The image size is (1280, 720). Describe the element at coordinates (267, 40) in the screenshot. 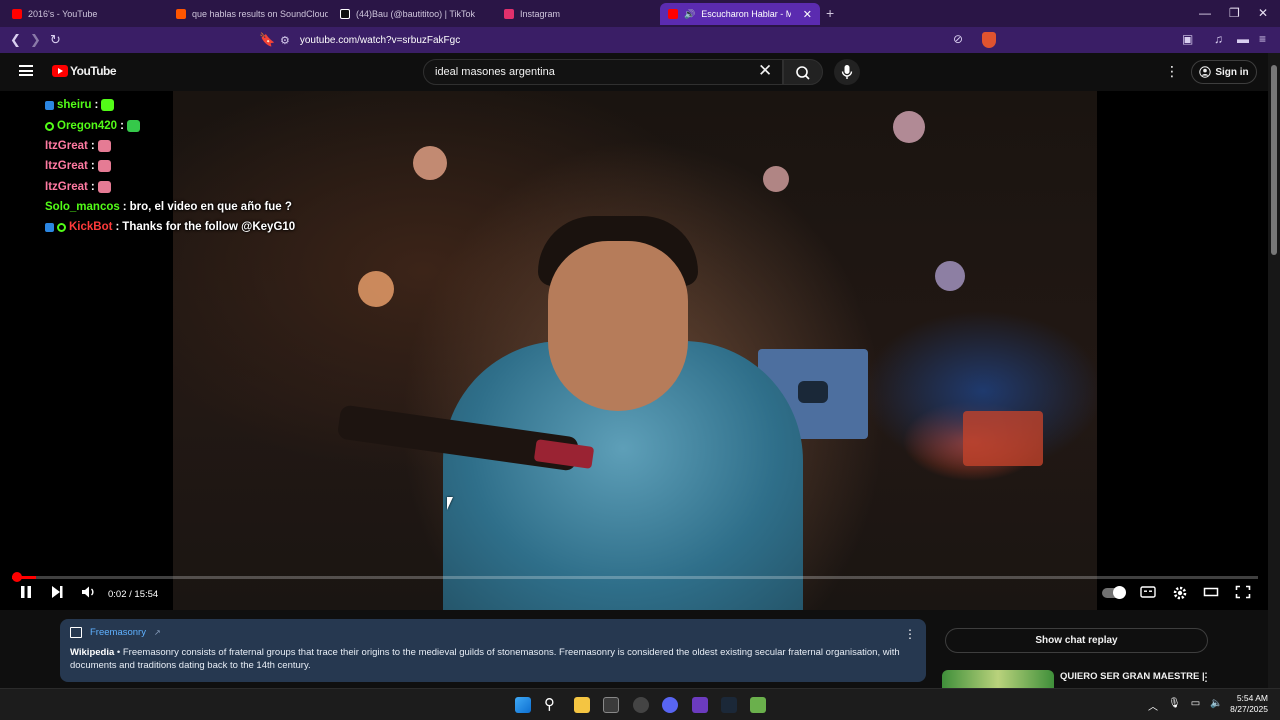

I see `bookmark-icon: 🔖` at that location.